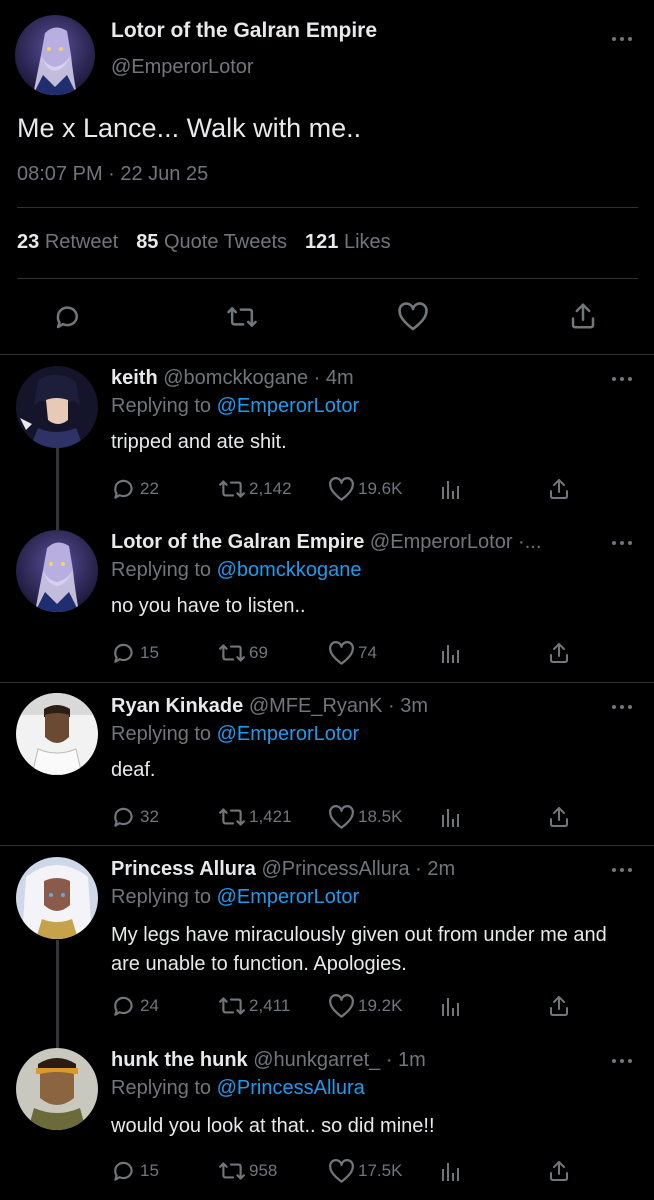  Describe the element at coordinates (380, 1170) in the screenshot. I see `like-count: 17.5K` at that location.